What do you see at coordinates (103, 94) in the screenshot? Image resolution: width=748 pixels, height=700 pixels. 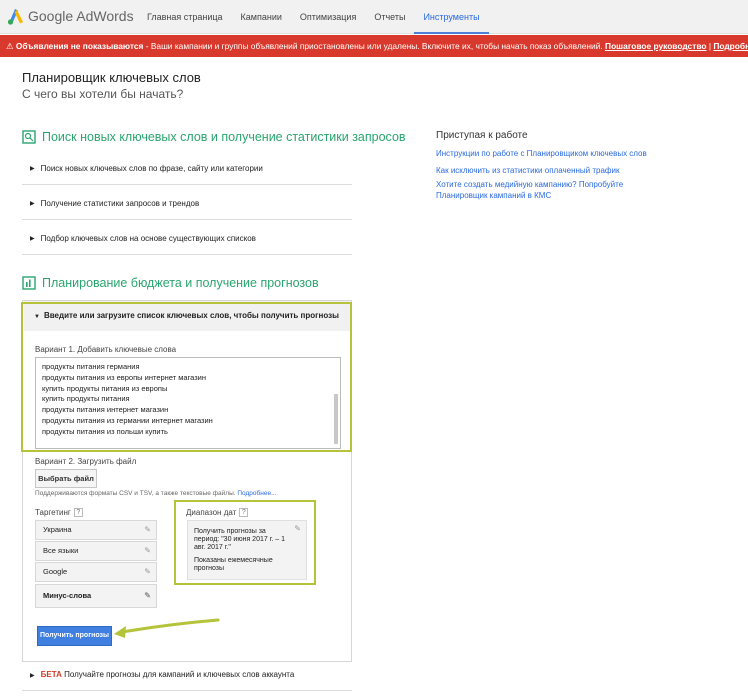 I see `page-subtitle: С чего вы хотели бы начать?` at bounding box center [103, 94].